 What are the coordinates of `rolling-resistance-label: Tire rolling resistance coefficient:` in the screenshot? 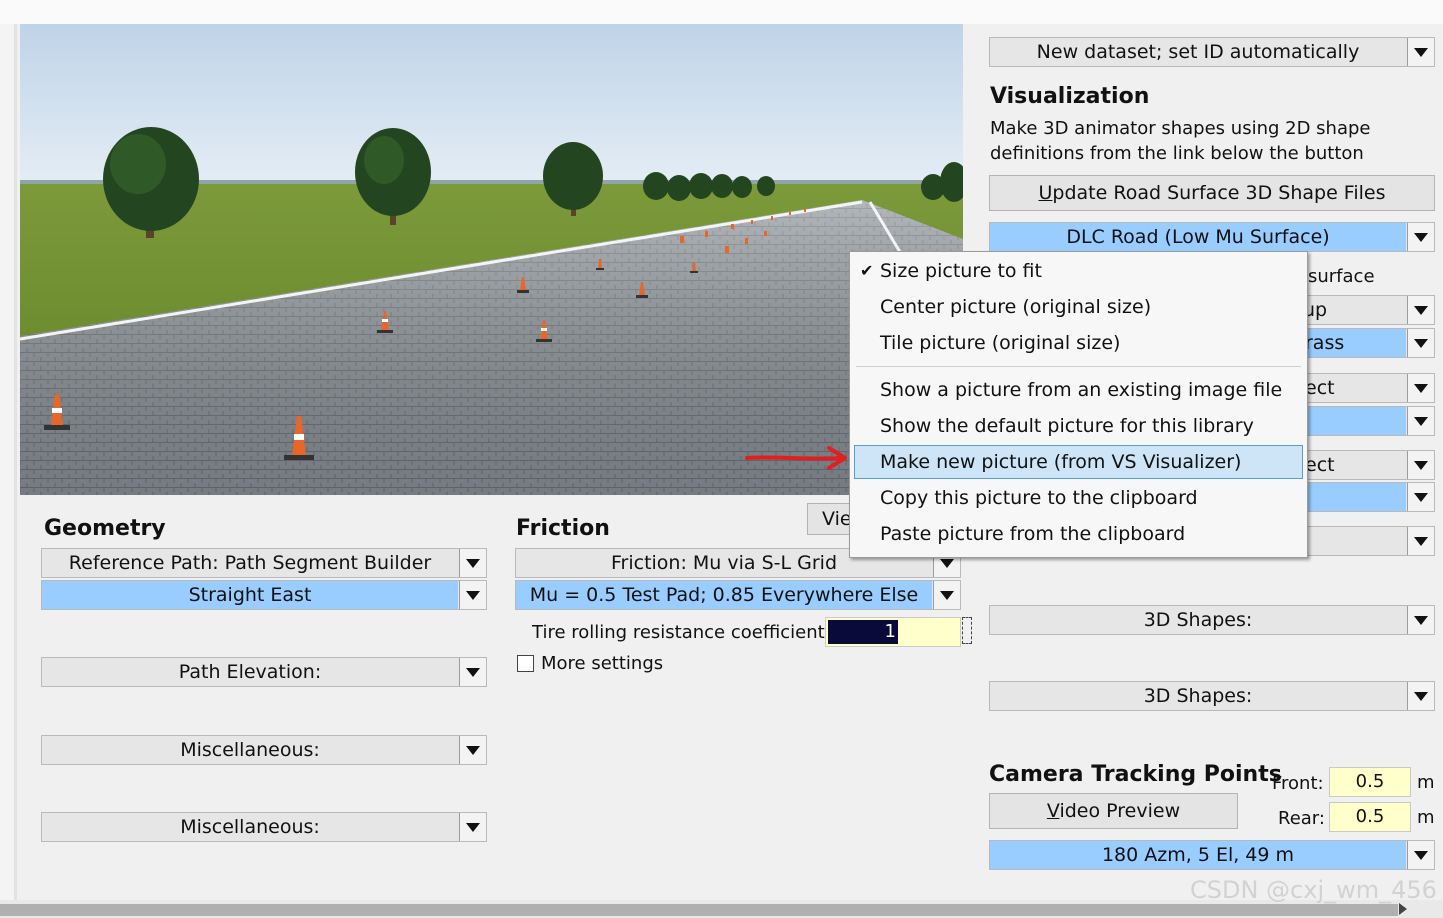 It's located at (681, 632).